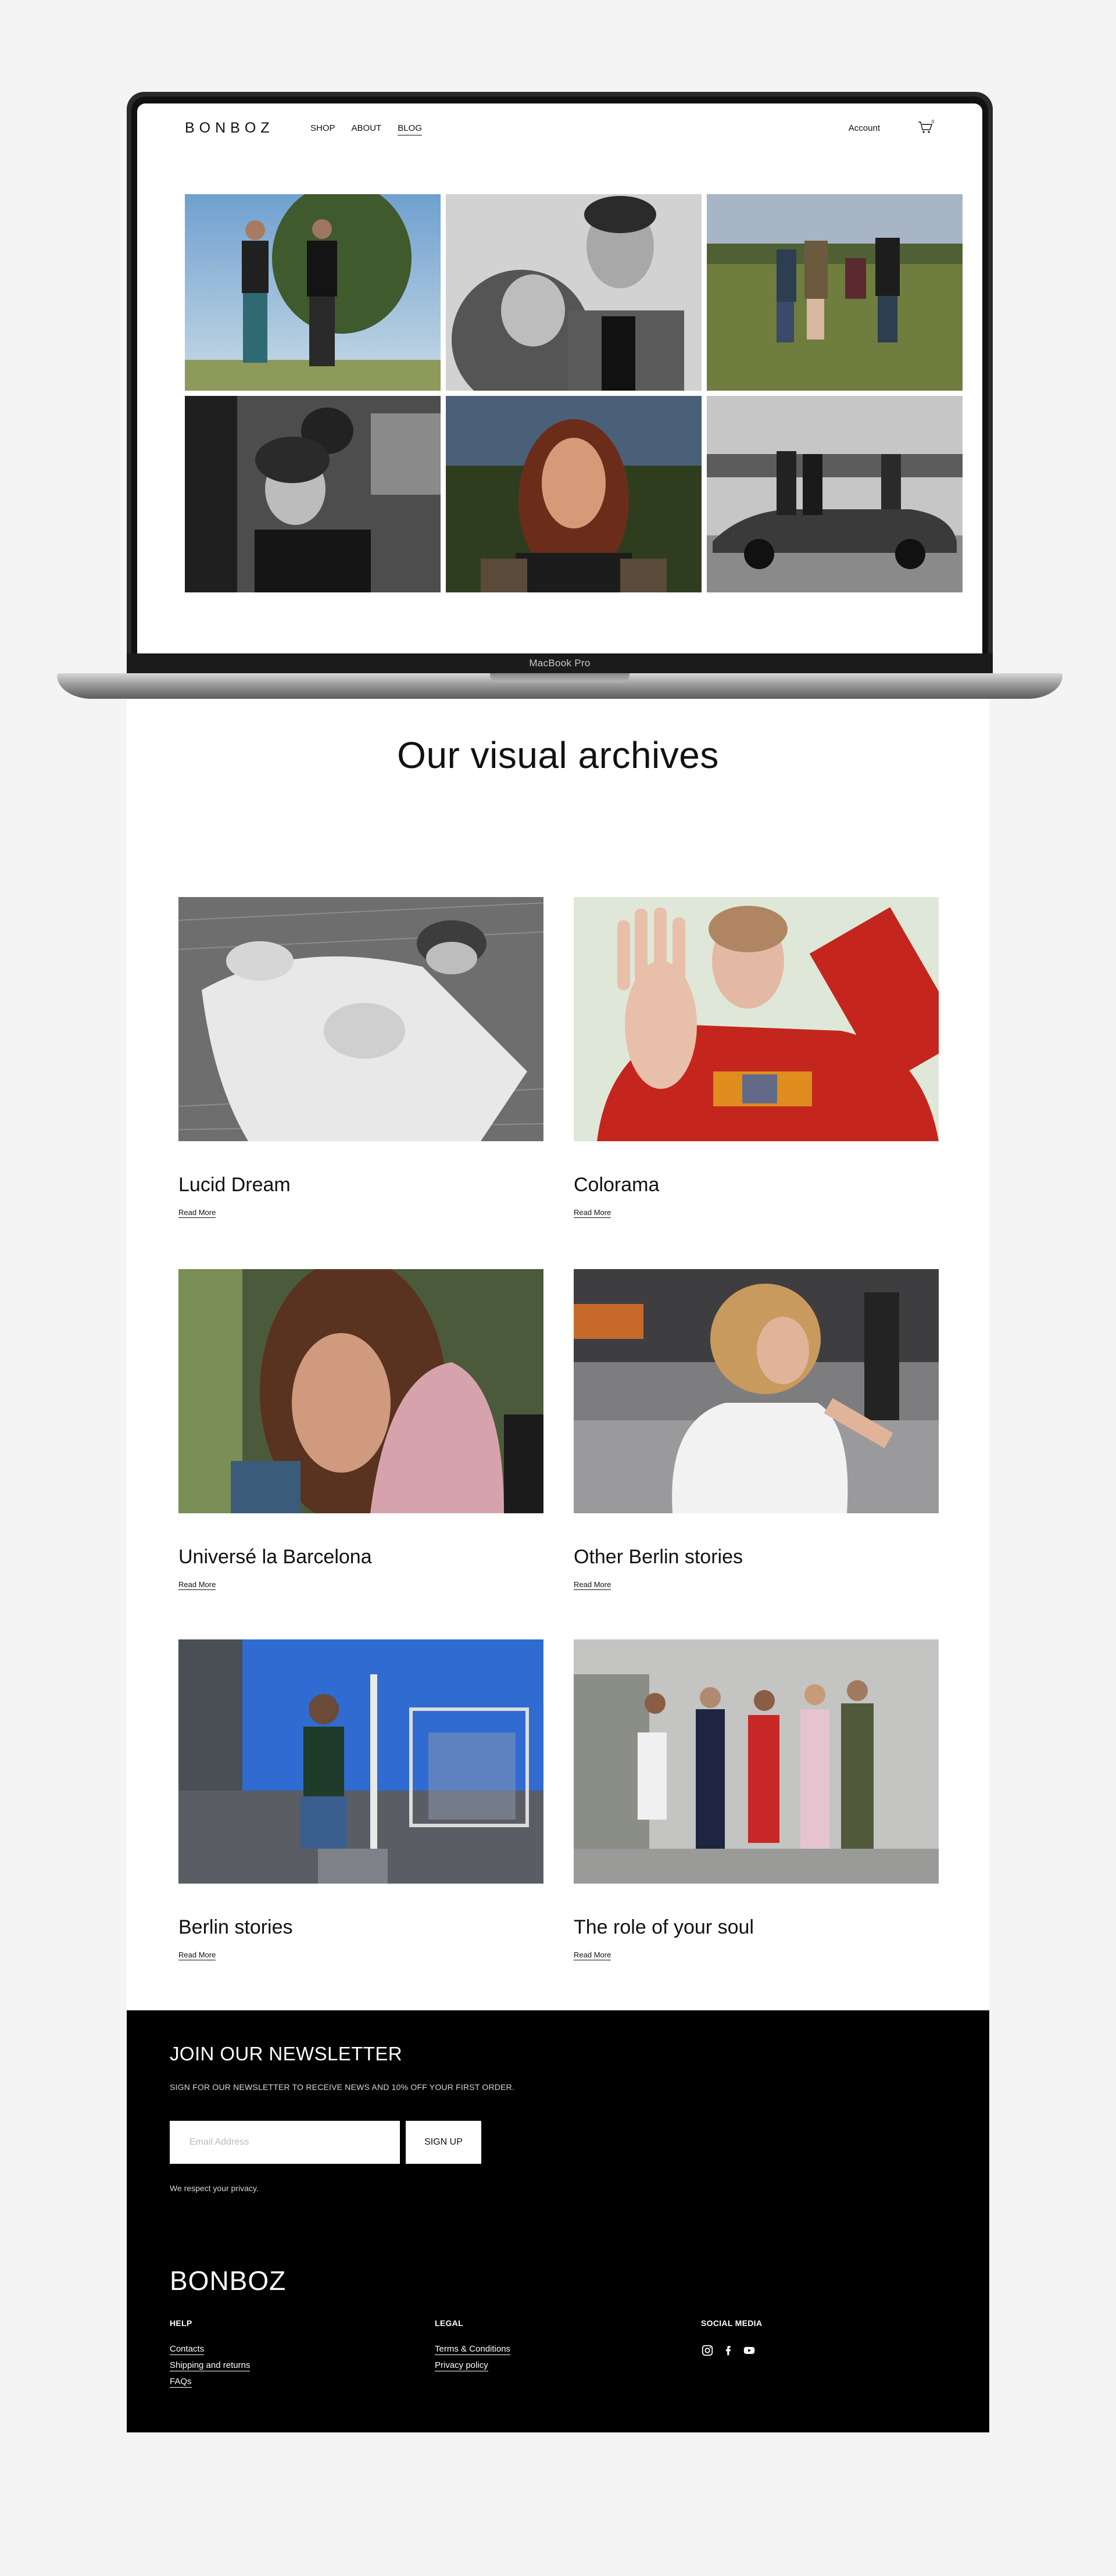 The image size is (1116, 2576). I want to click on footer-legal-column: LEGAL Terms & Conditions Privacy policy, so click(473, 2347).